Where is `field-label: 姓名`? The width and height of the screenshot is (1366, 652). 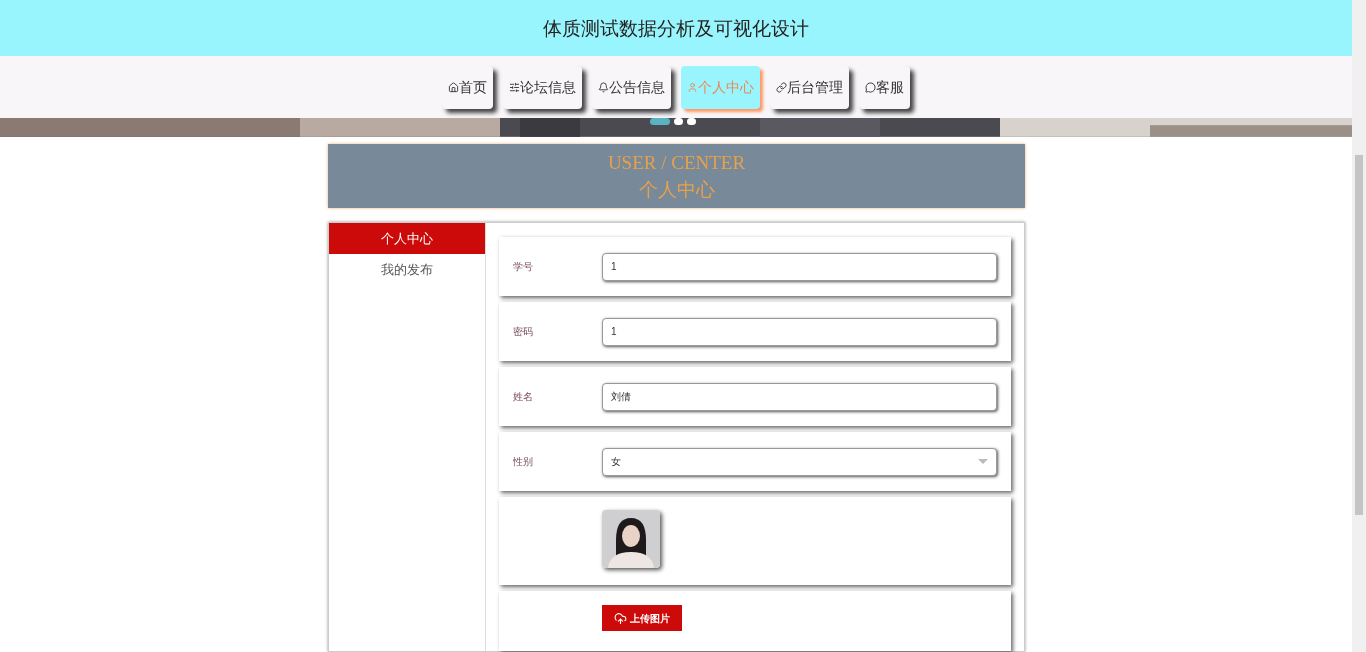 field-label: 姓名 is located at coordinates (523, 397).